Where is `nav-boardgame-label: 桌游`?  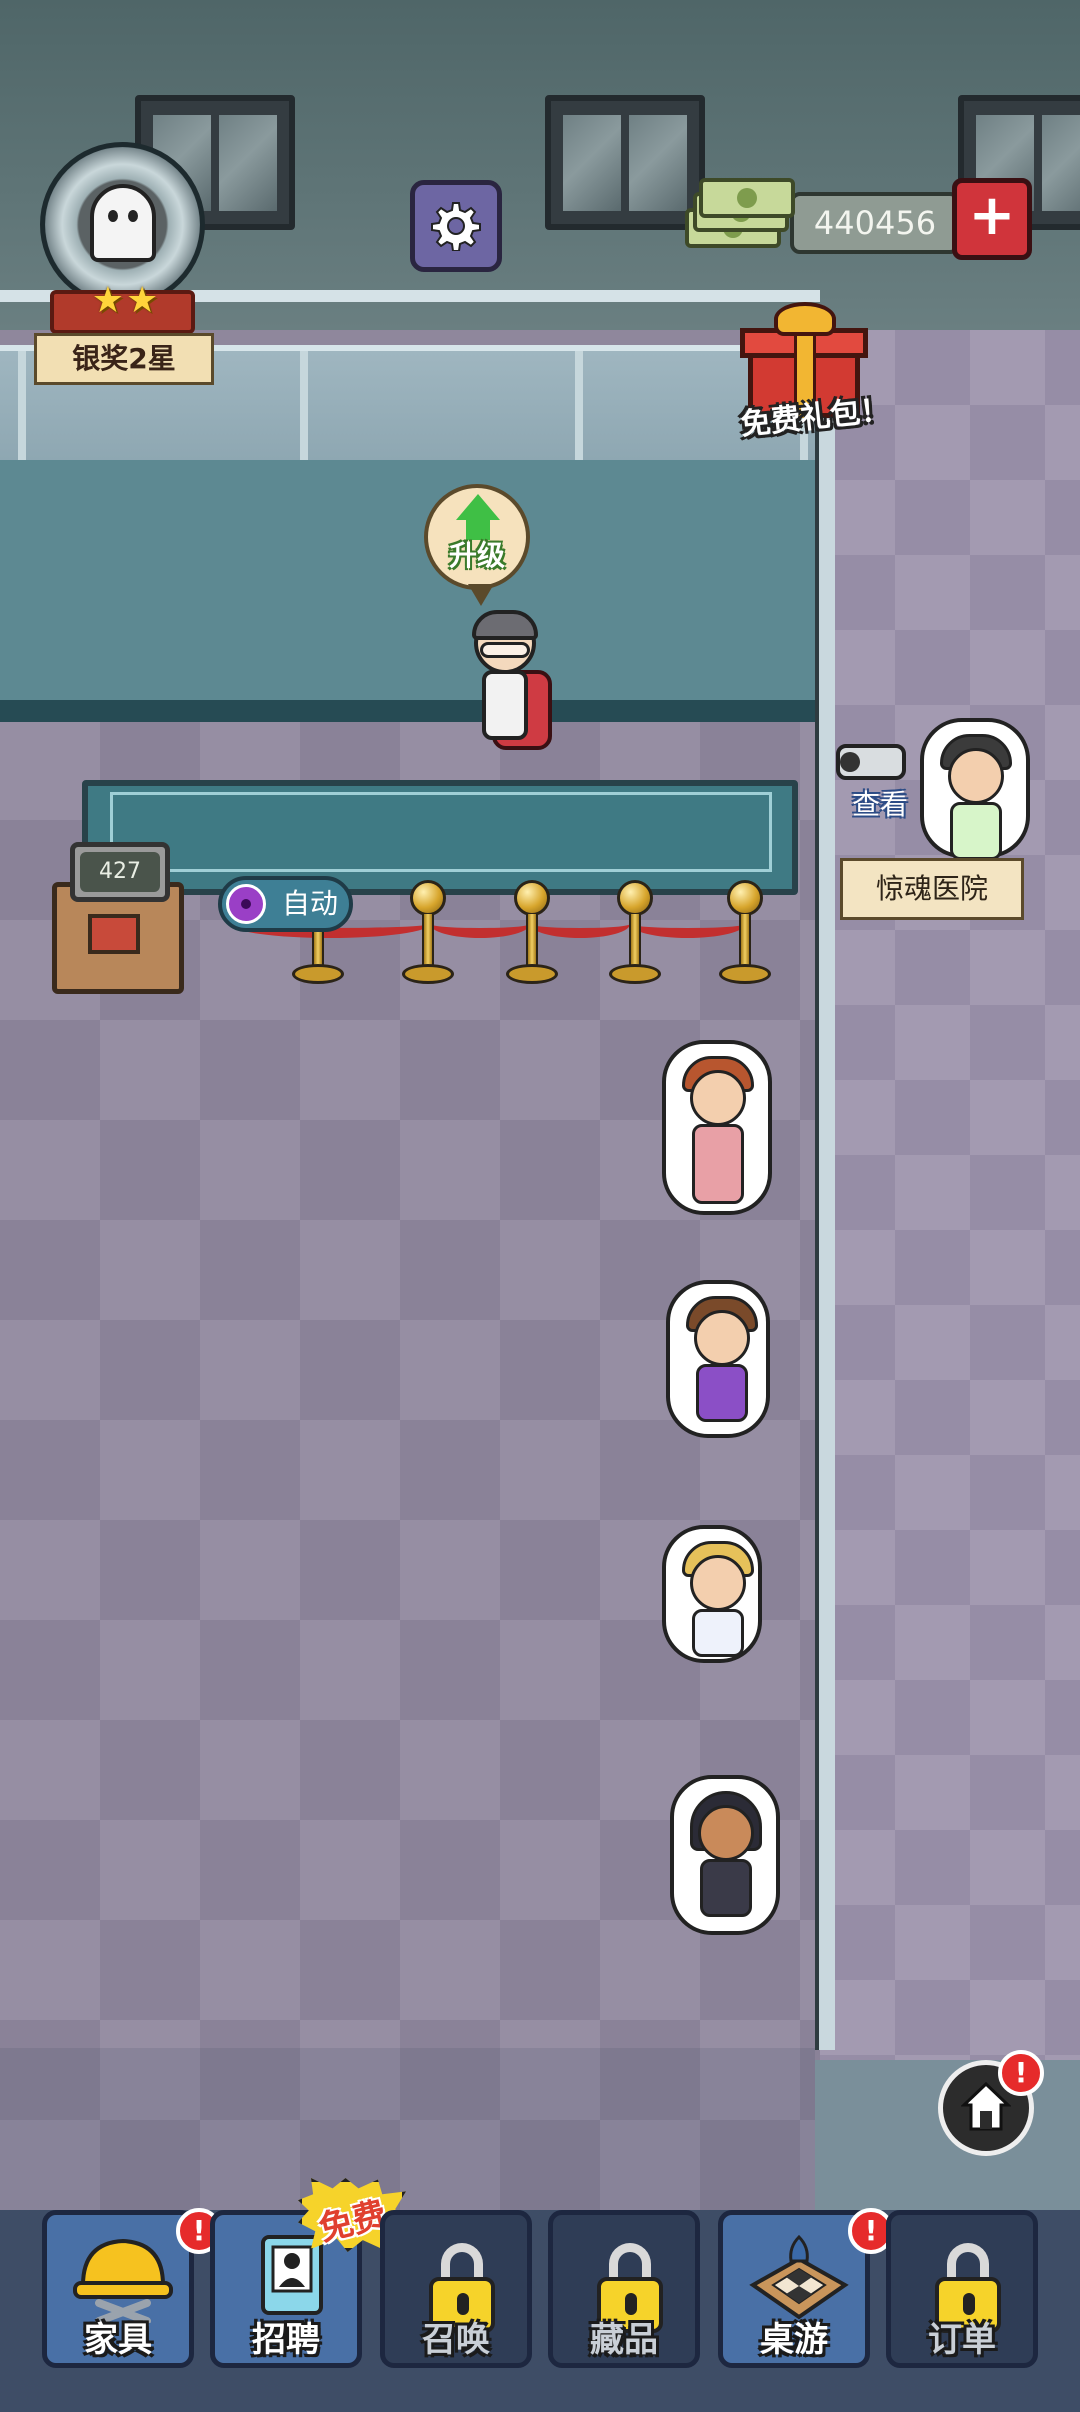
nav-boardgame-label: 桌游 is located at coordinates (794, 2340).